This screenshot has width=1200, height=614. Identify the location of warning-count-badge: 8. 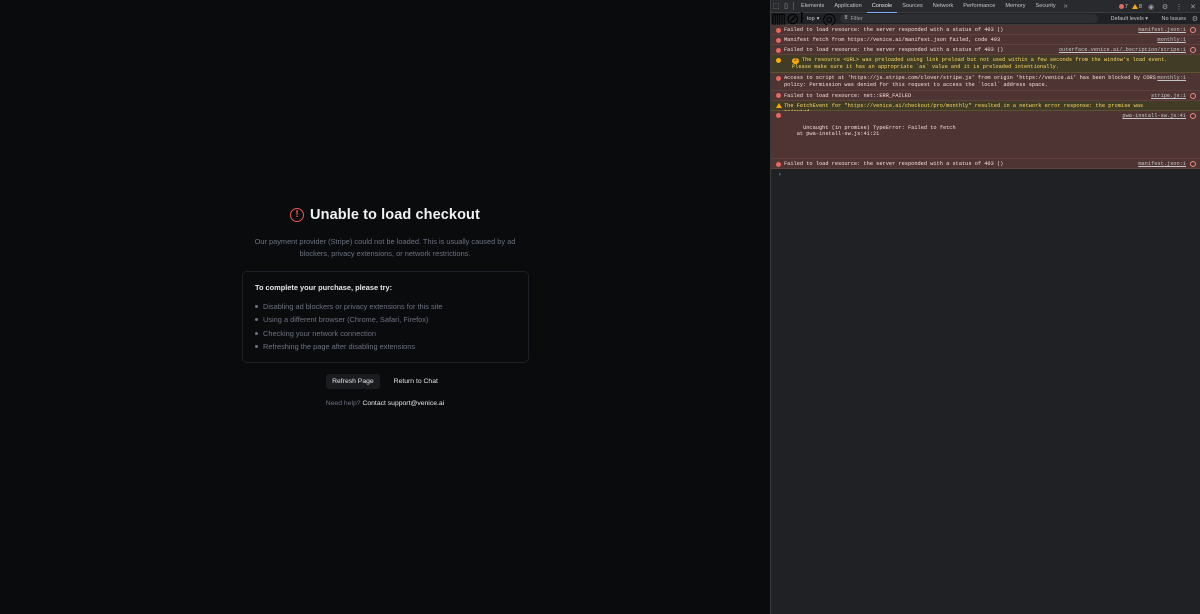
(1136, 6).